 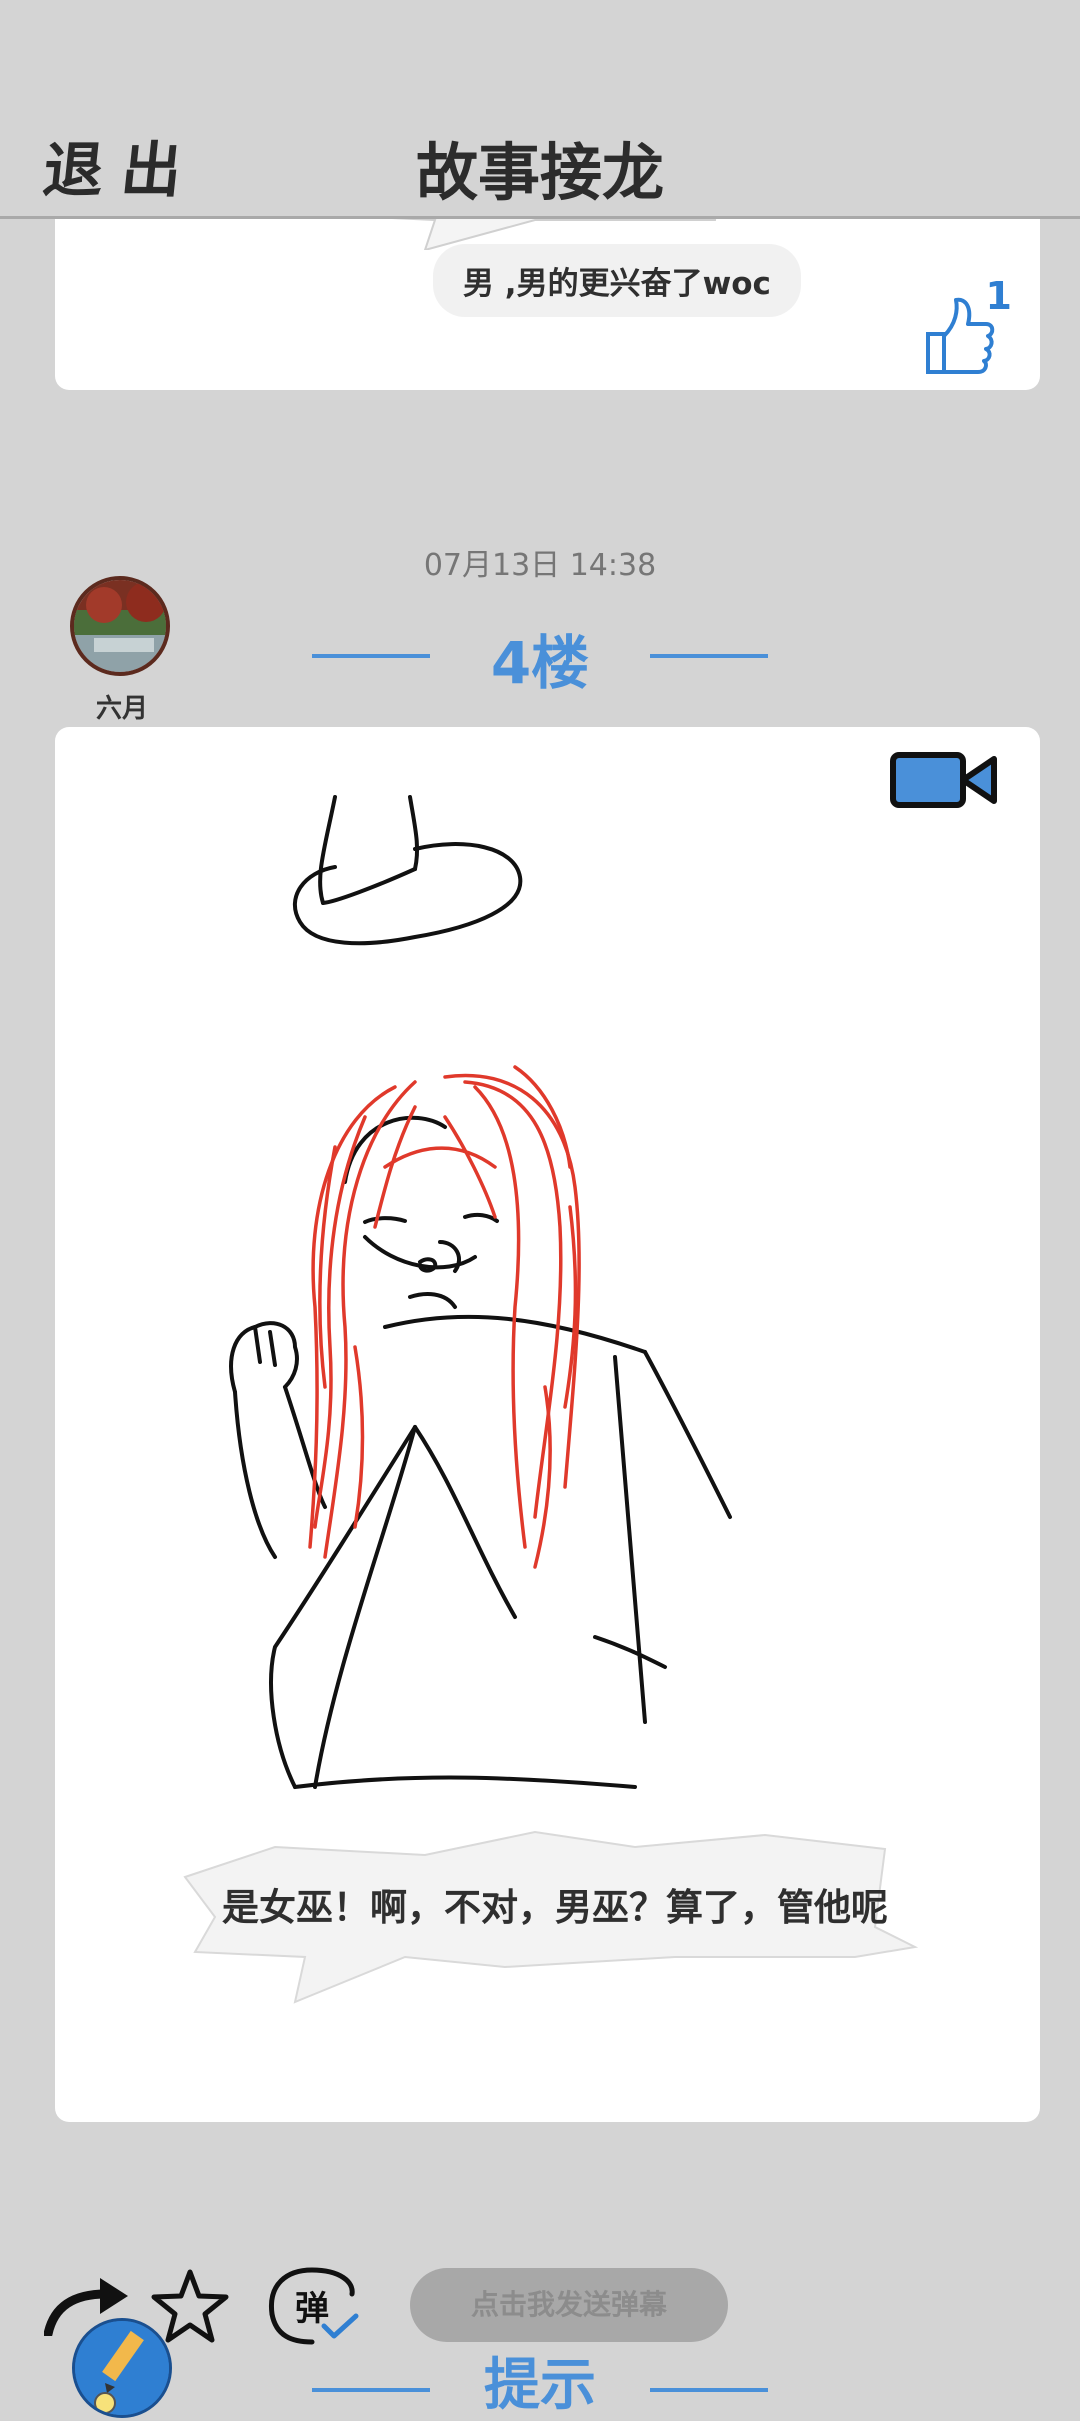 What do you see at coordinates (312, 2309) in the screenshot?
I see `danmaku-icon-text: 弹` at bounding box center [312, 2309].